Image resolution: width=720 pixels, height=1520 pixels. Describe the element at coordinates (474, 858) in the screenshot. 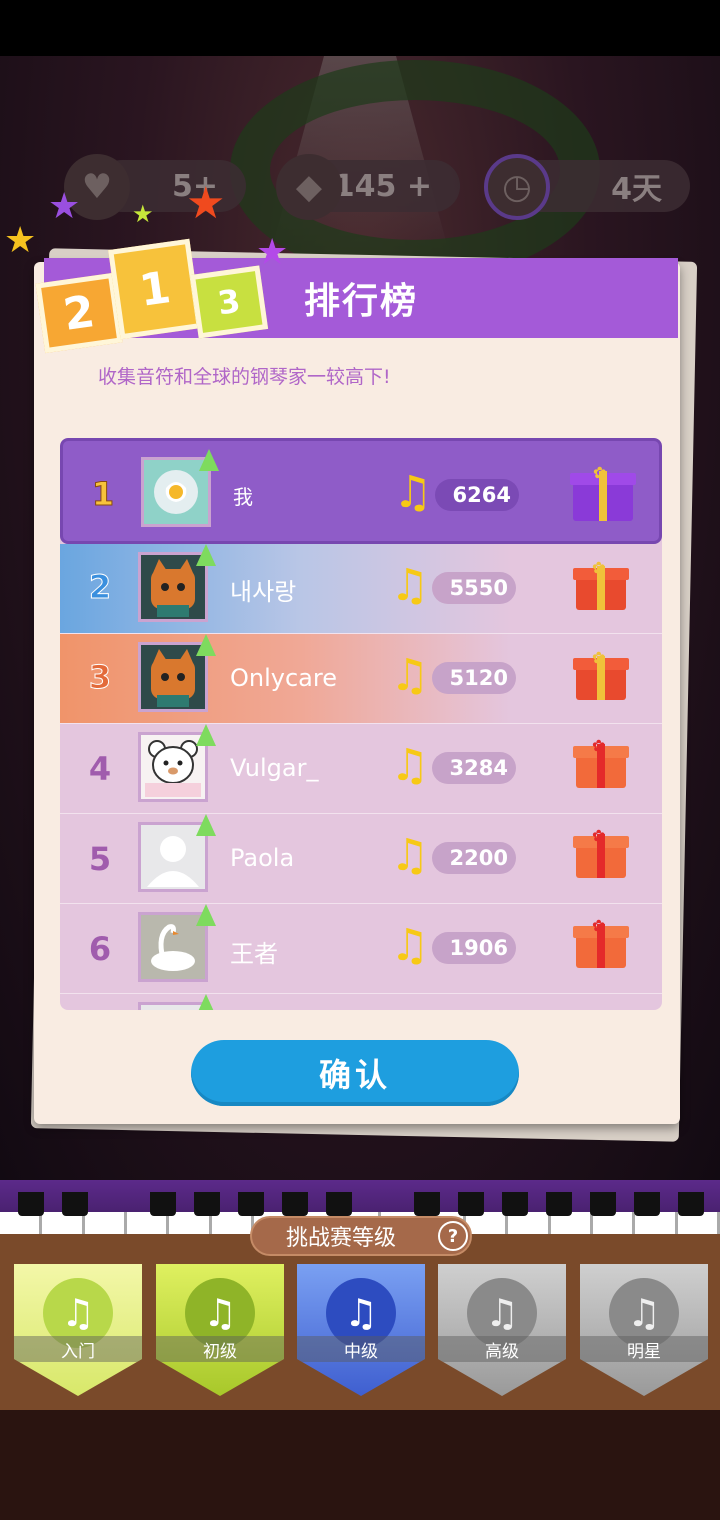

I see `player-score: 2200` at that location.